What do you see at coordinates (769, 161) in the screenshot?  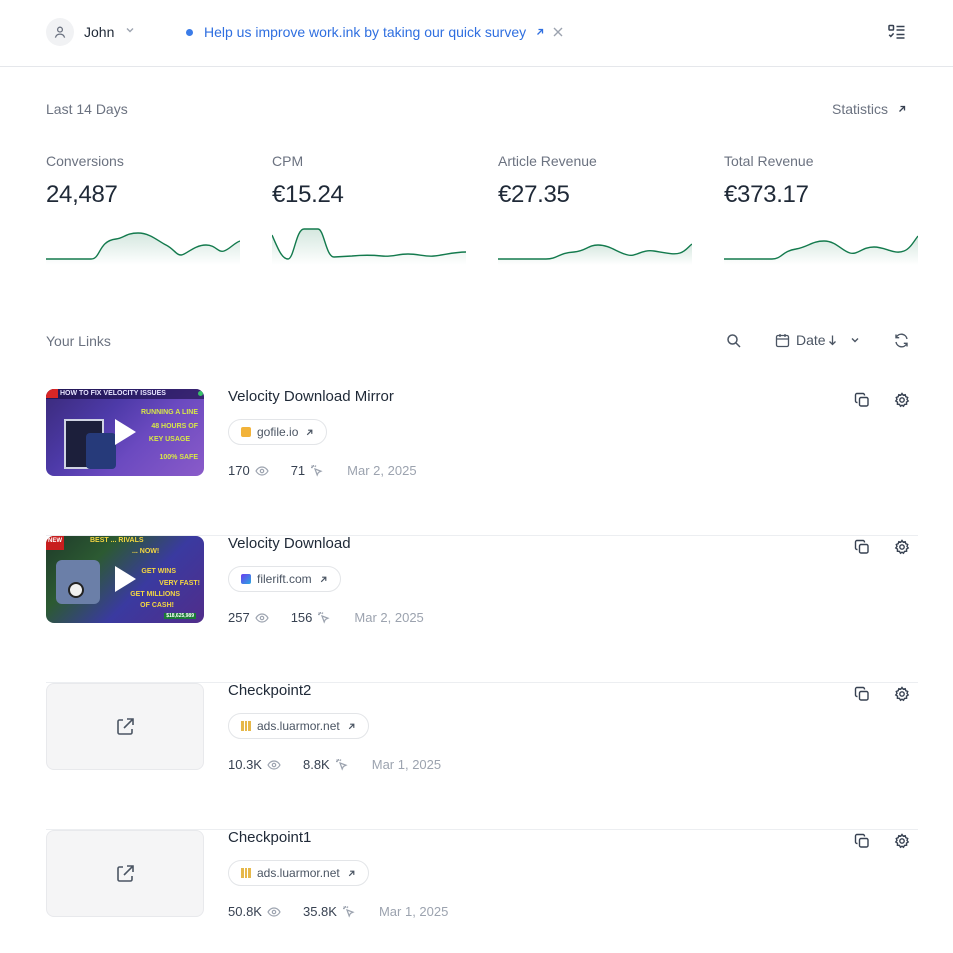 I see `metric-label: Total Revenue` at bounding box center [769, 161].